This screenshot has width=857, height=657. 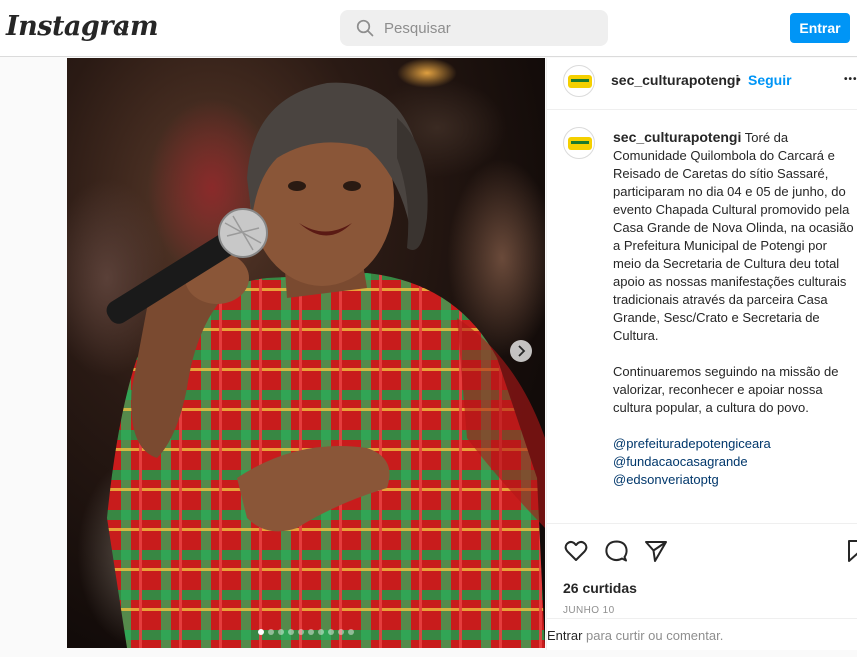 I want to click on comment-prompt: Entrar para curtir ou comentar., so click(x=635, y=635).